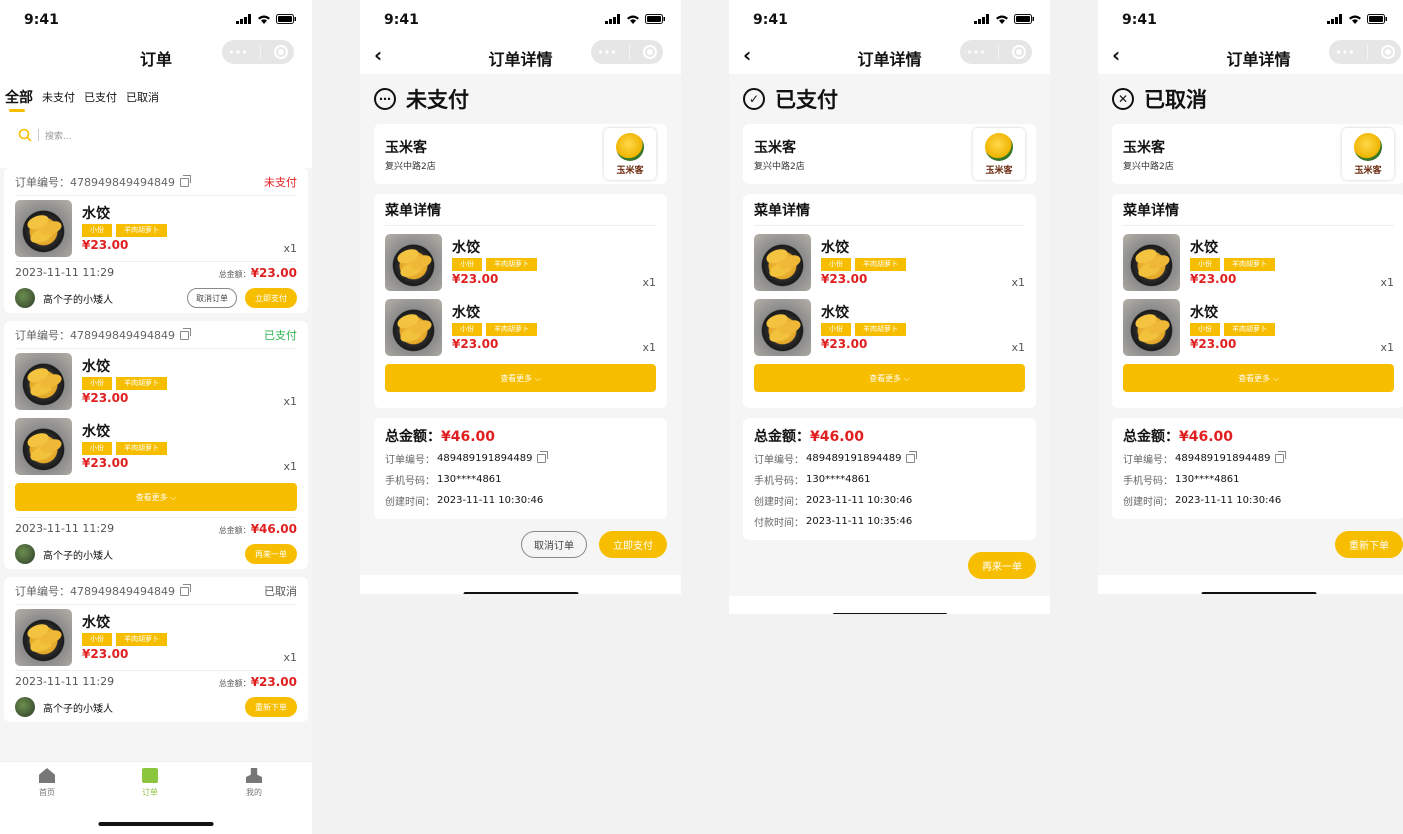 The height and width of the screenshot is (834, 1403). What do you see at coordinates (1258, 437) in the screenshot?
I see `order-total-row: 总金额：¥46.00` at bounding box center [1258, 437].